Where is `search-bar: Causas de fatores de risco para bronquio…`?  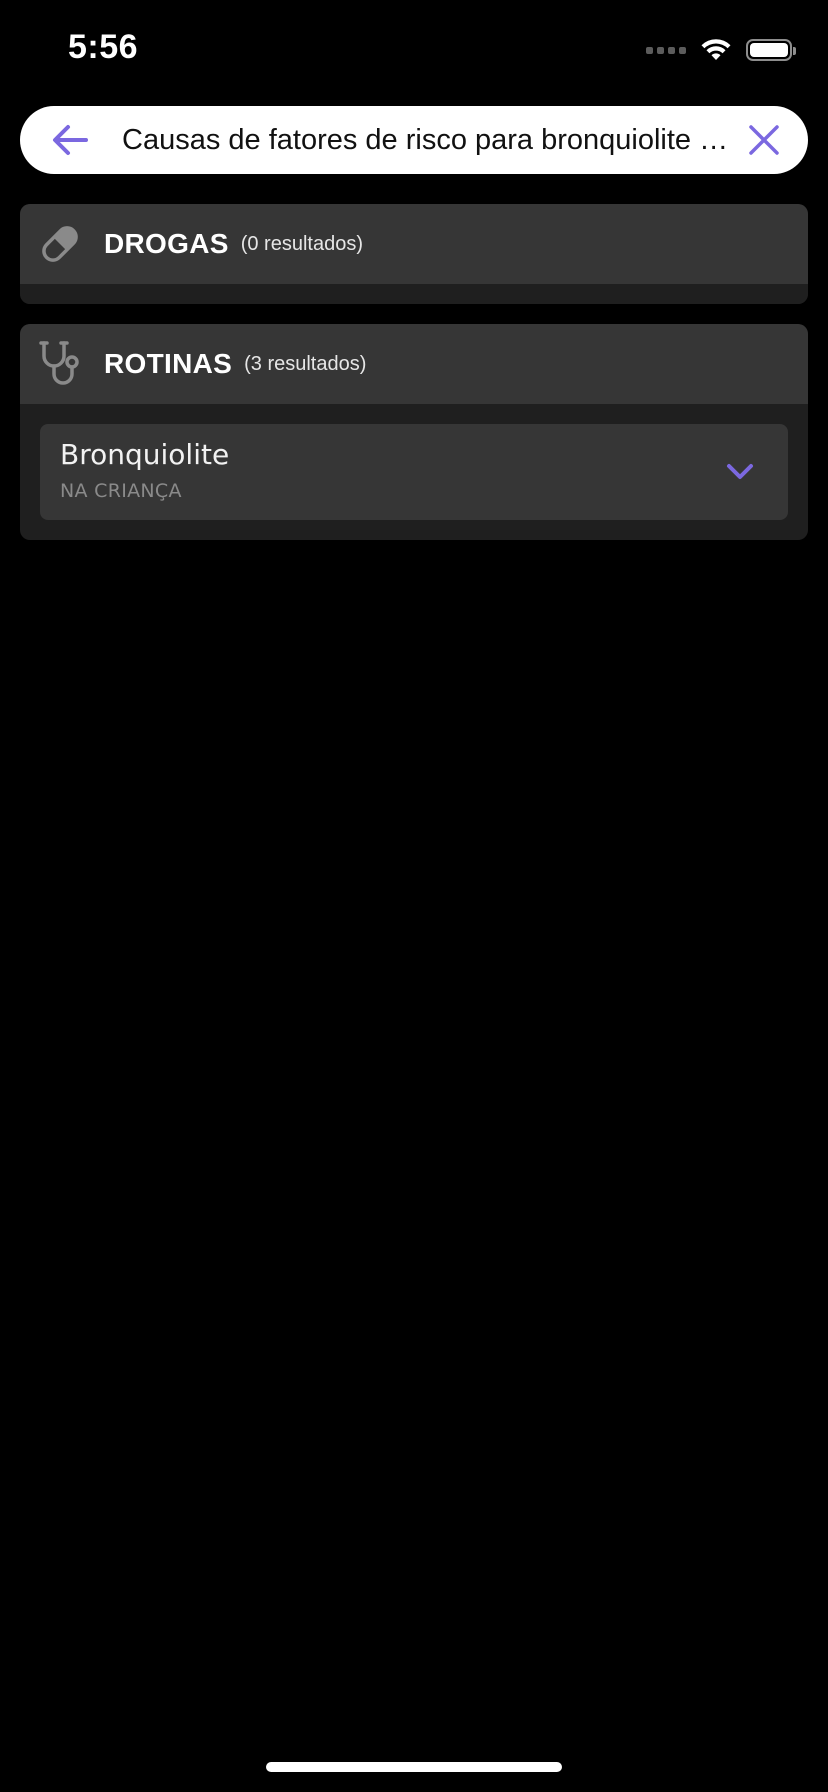
search-bar: Causas de fatores de risco para bronquio… is located at coordinates (414, 140).